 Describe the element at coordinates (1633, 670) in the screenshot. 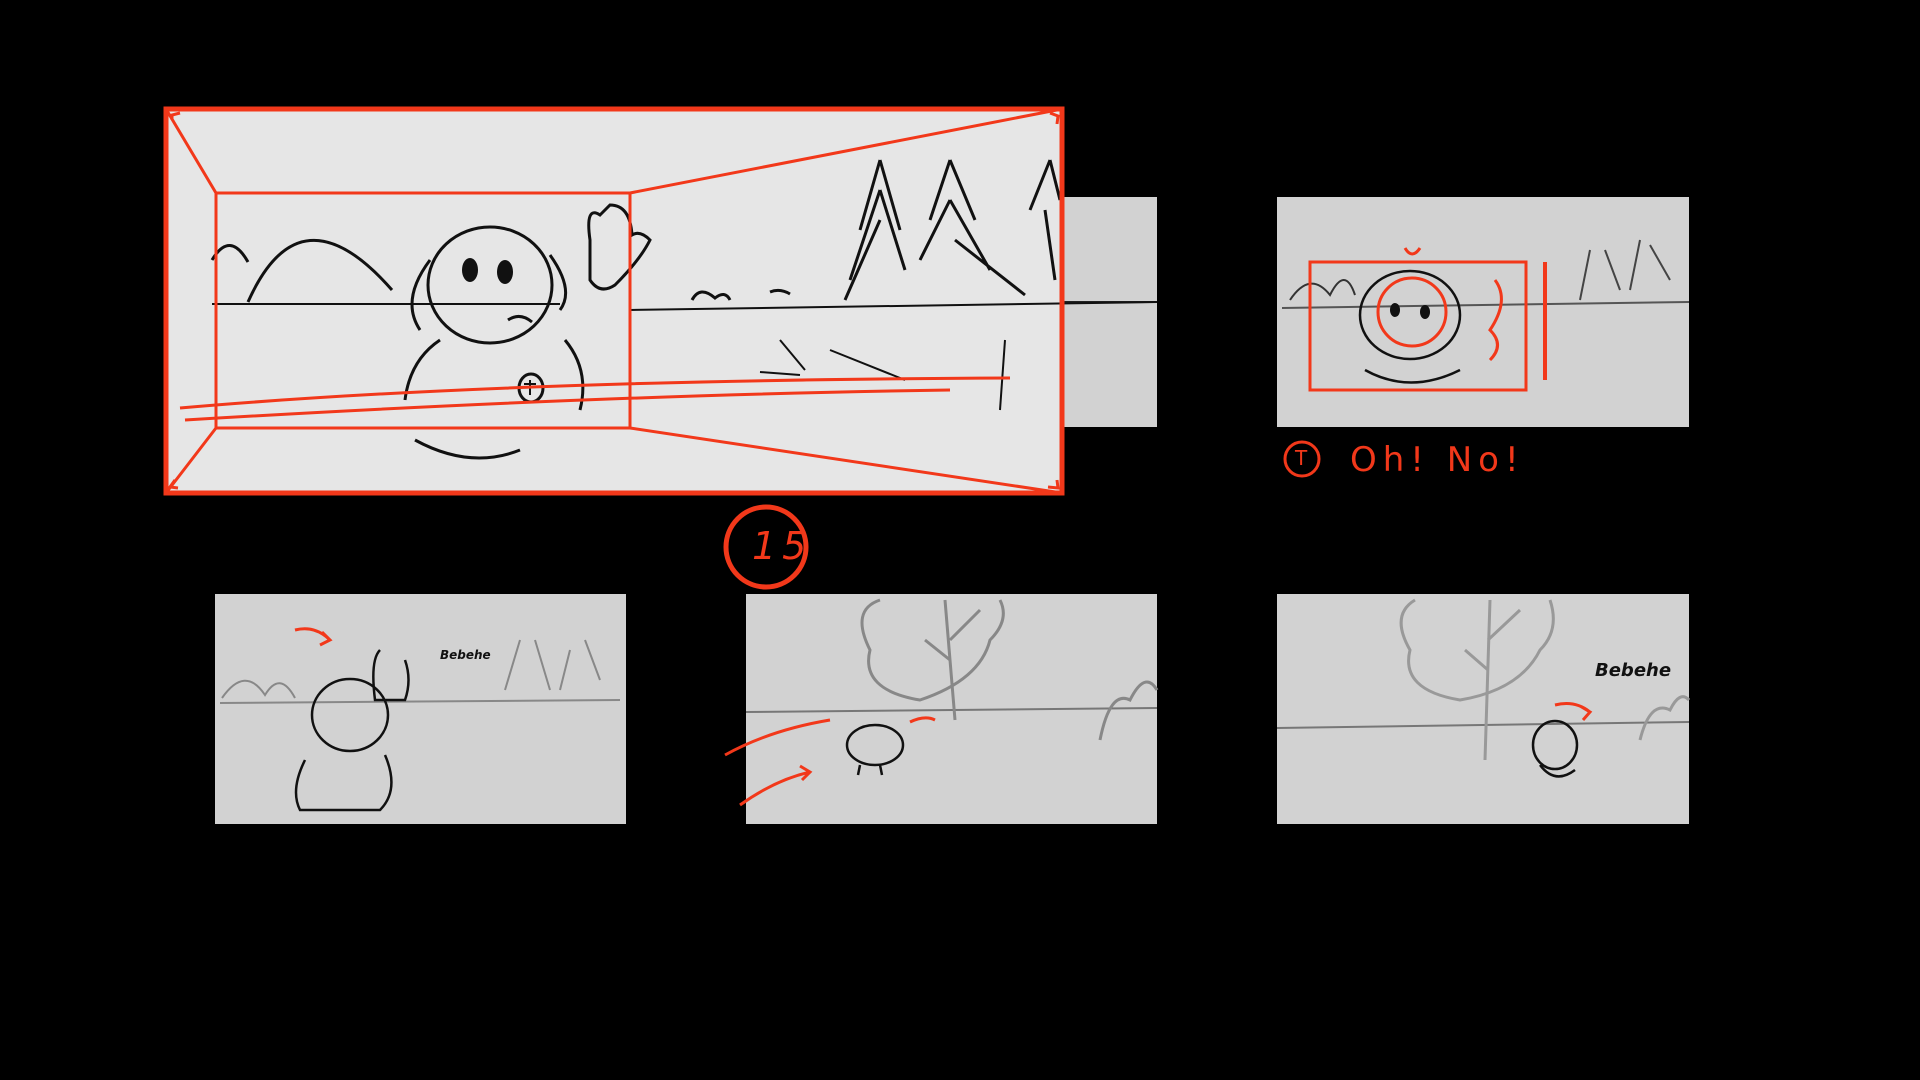

I see `panel-5-sfx-label: Bebehe` at that location.